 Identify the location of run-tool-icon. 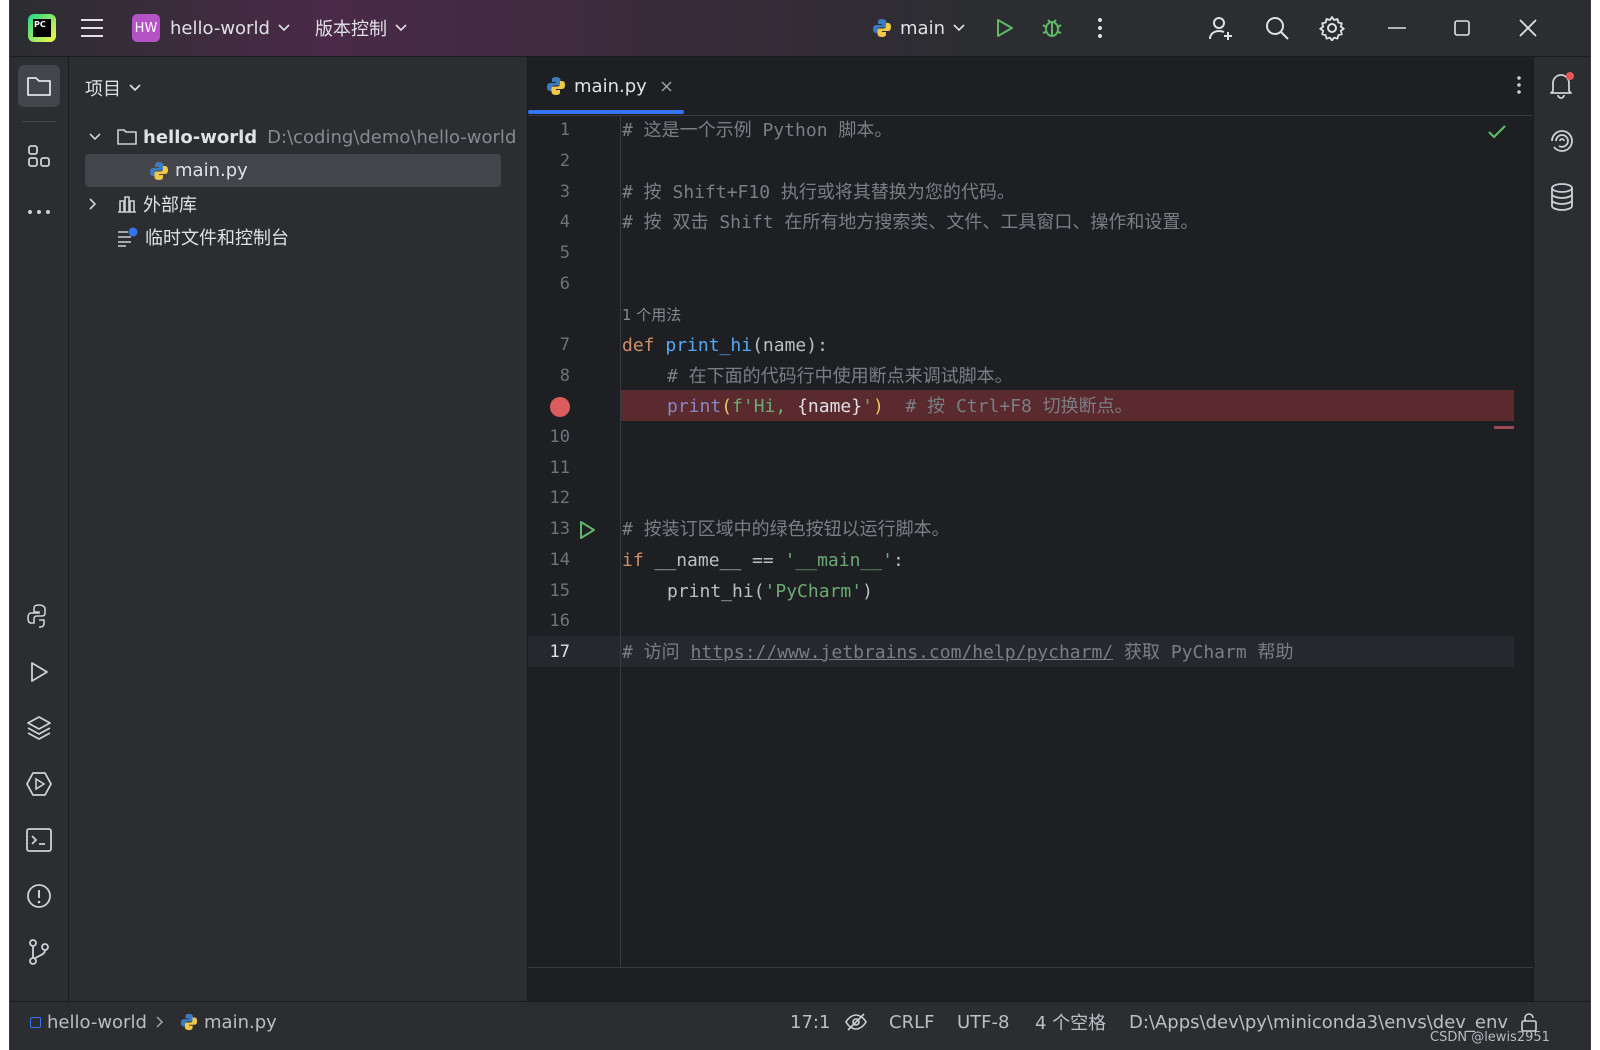
(39, 672).